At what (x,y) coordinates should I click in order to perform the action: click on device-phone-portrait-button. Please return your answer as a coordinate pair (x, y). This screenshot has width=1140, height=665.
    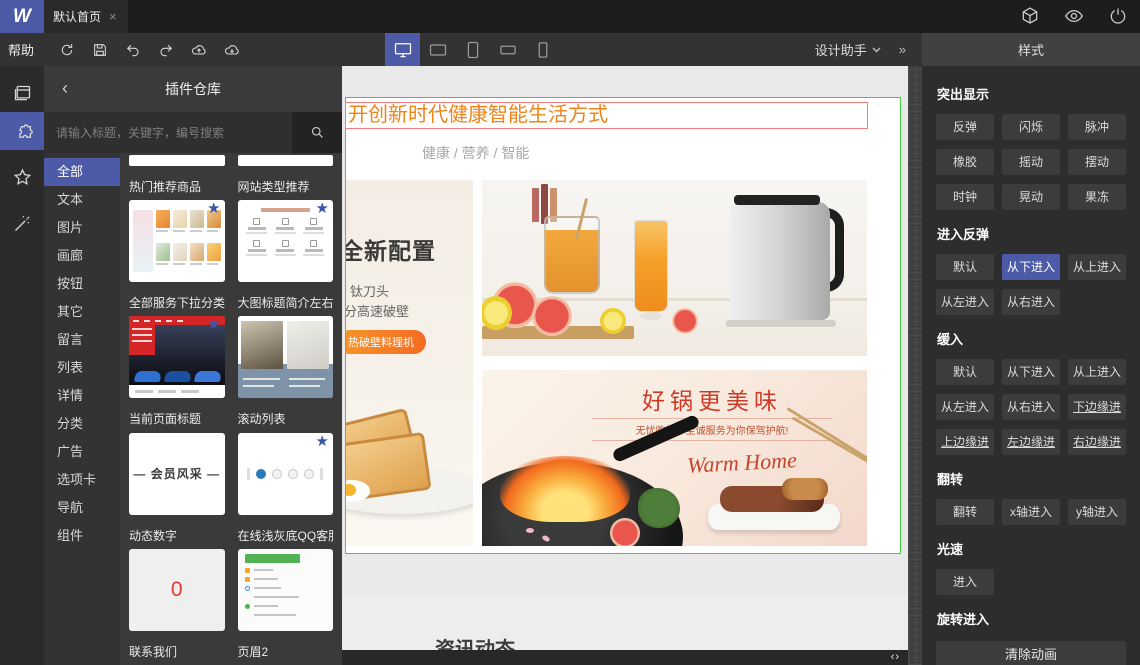
    Looking at the image, I should click on (542, 49).